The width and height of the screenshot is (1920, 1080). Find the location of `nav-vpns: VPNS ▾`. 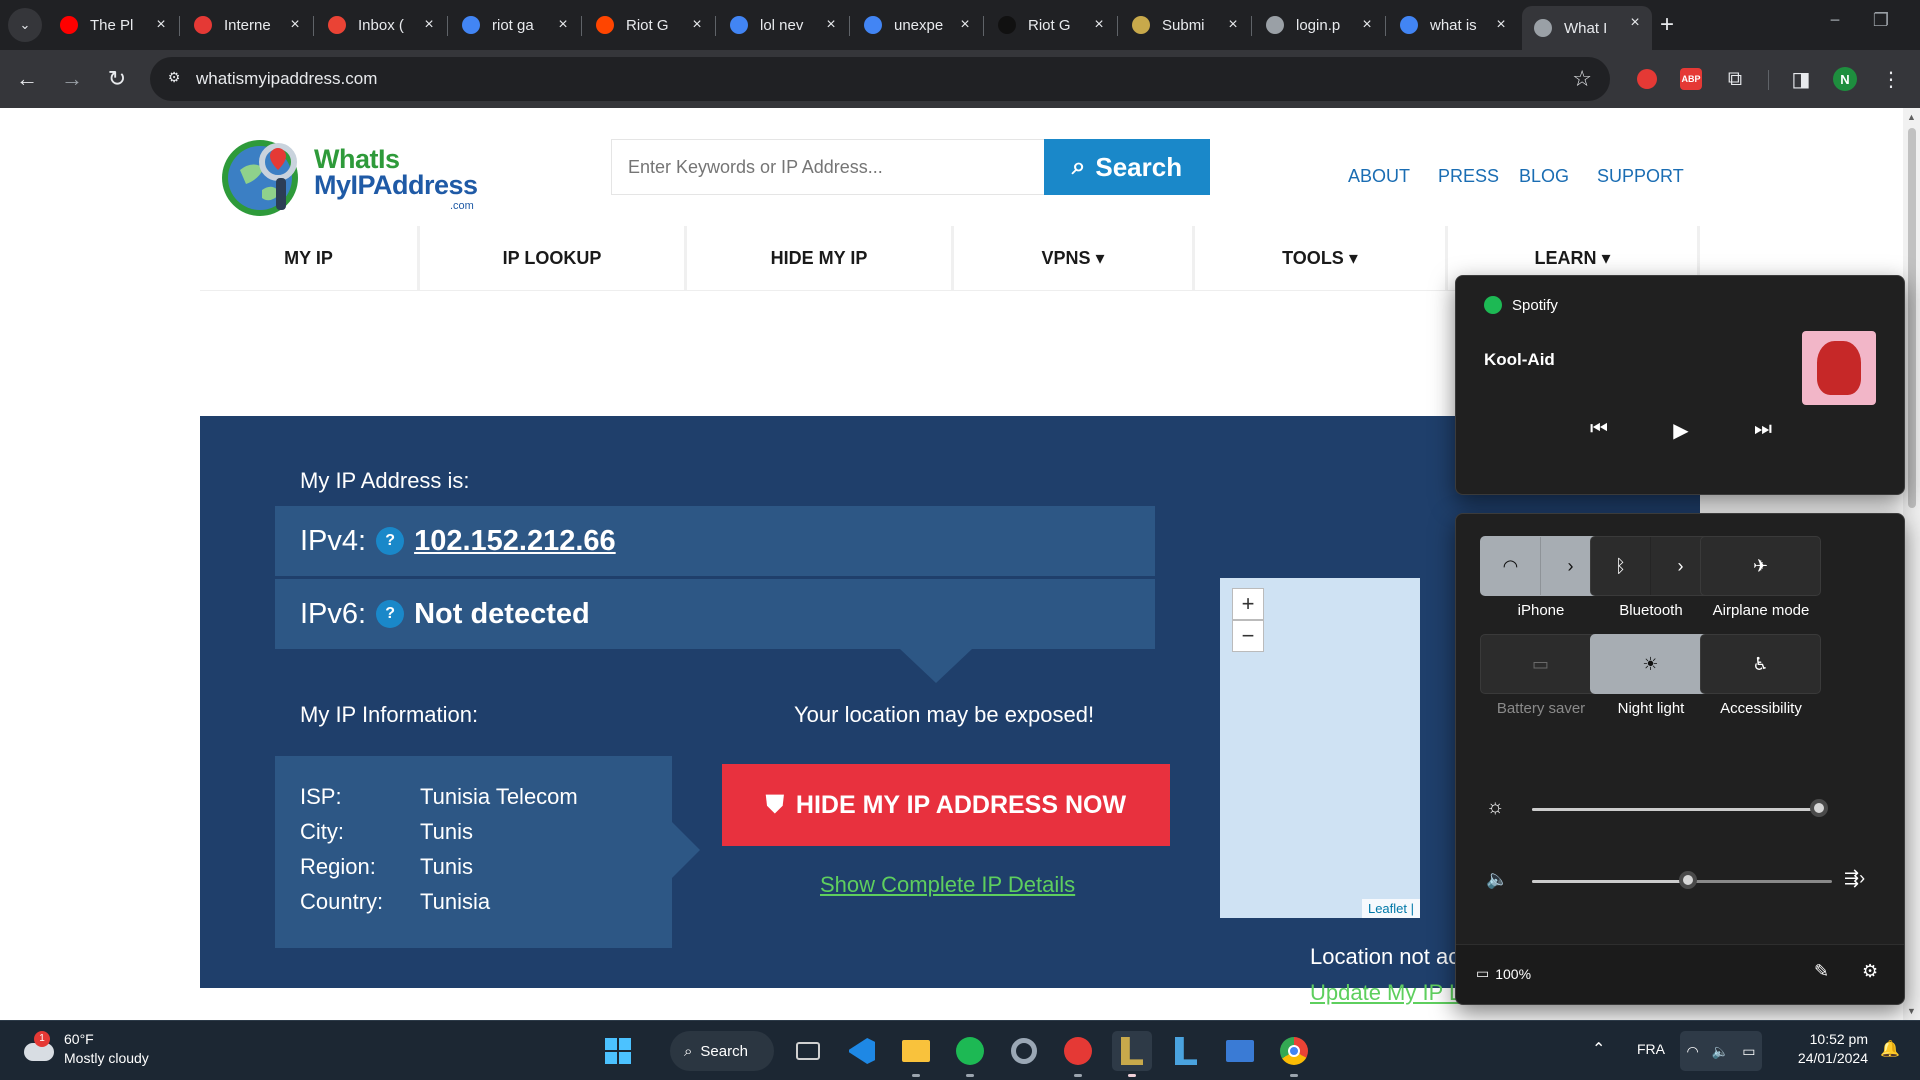

nav-vpns: VPNS ▾ is located at coordinates (1074, 258).